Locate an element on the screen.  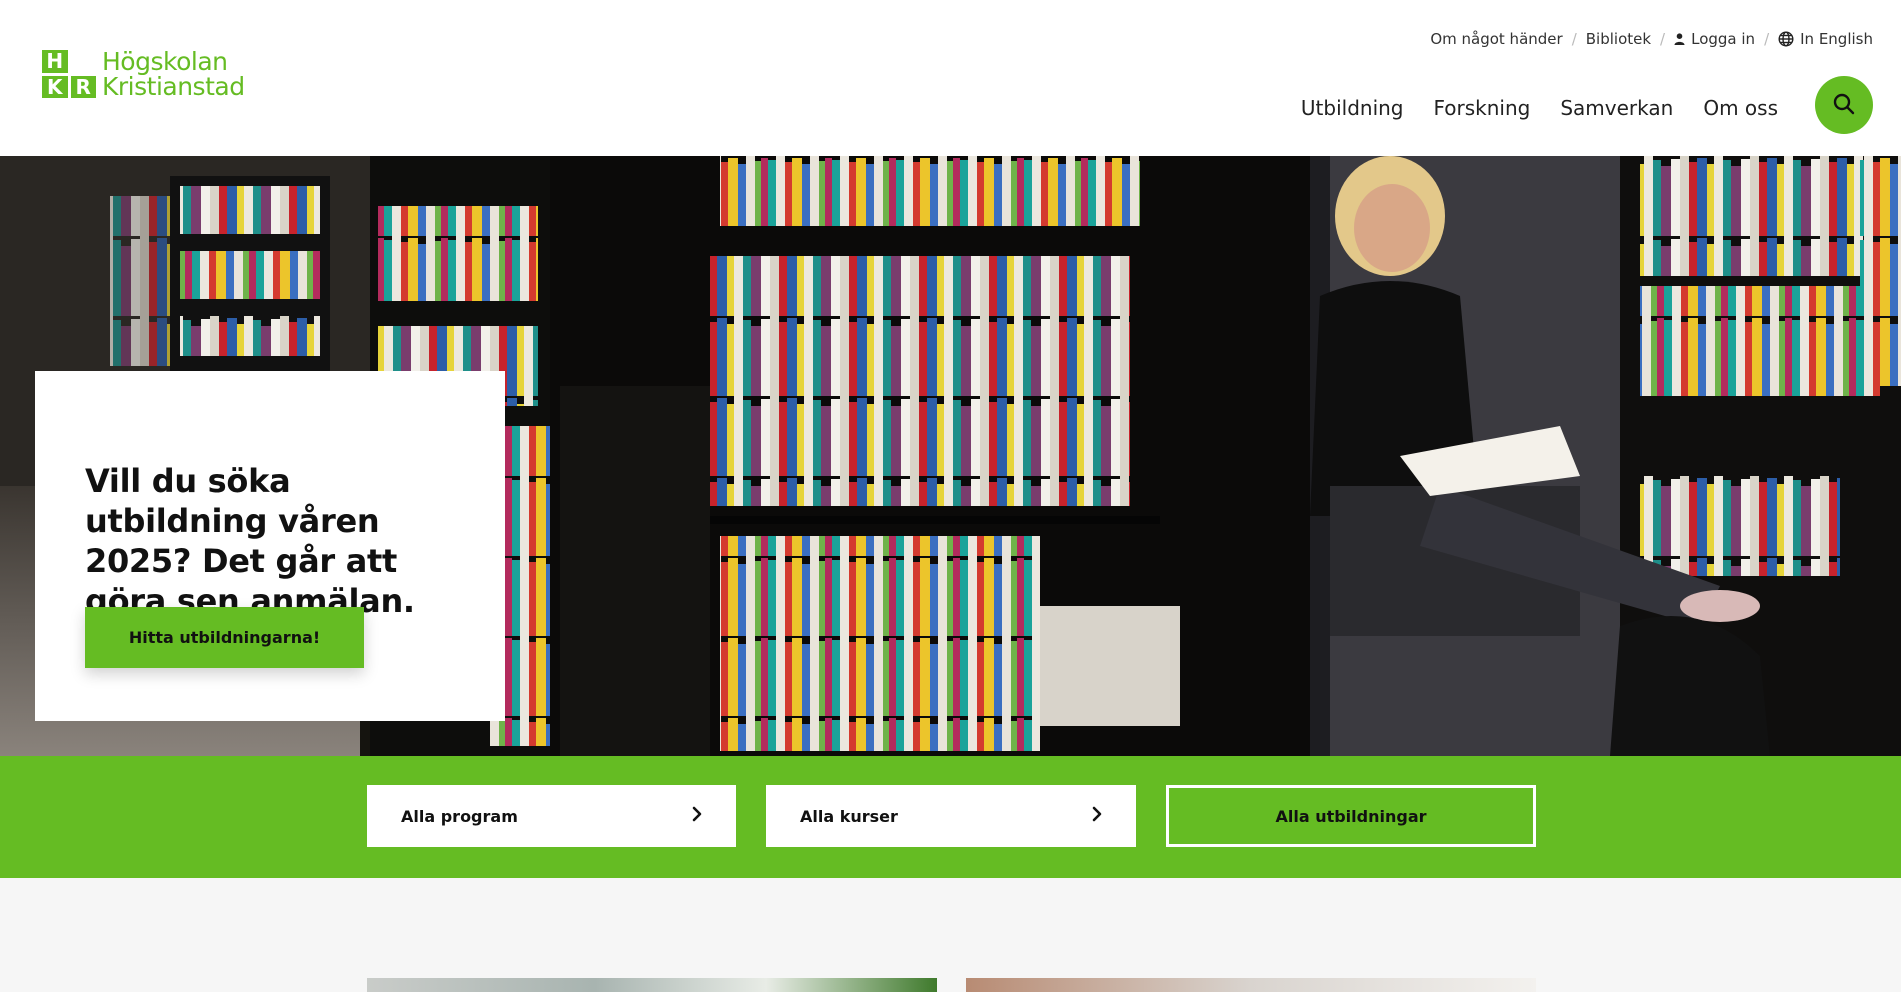
search-button is located at coordinates (1844, 105).